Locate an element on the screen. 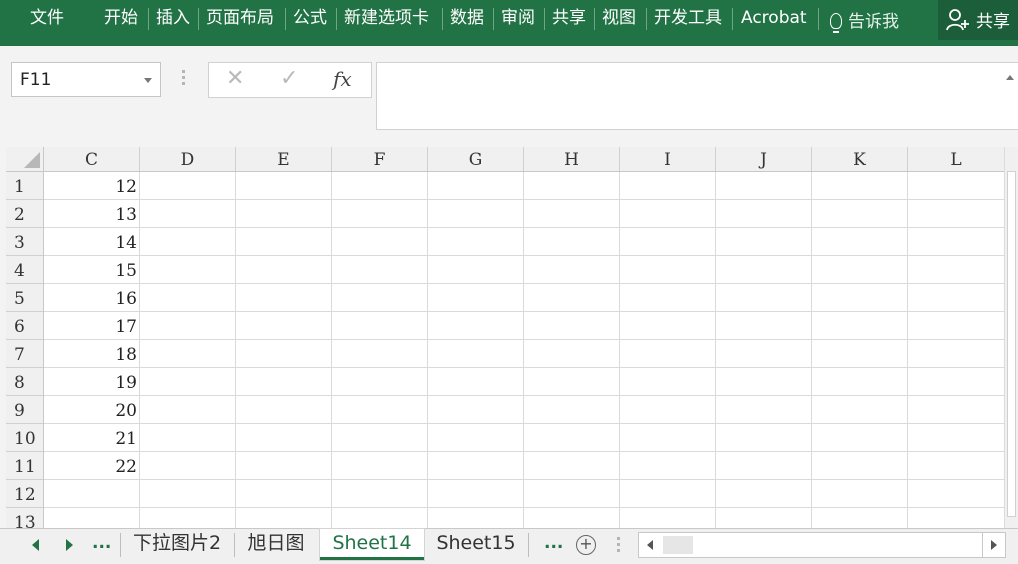 The width and height of the screenshot is (1018, 564). row-header: 4 is located at coordinates (24, 270).